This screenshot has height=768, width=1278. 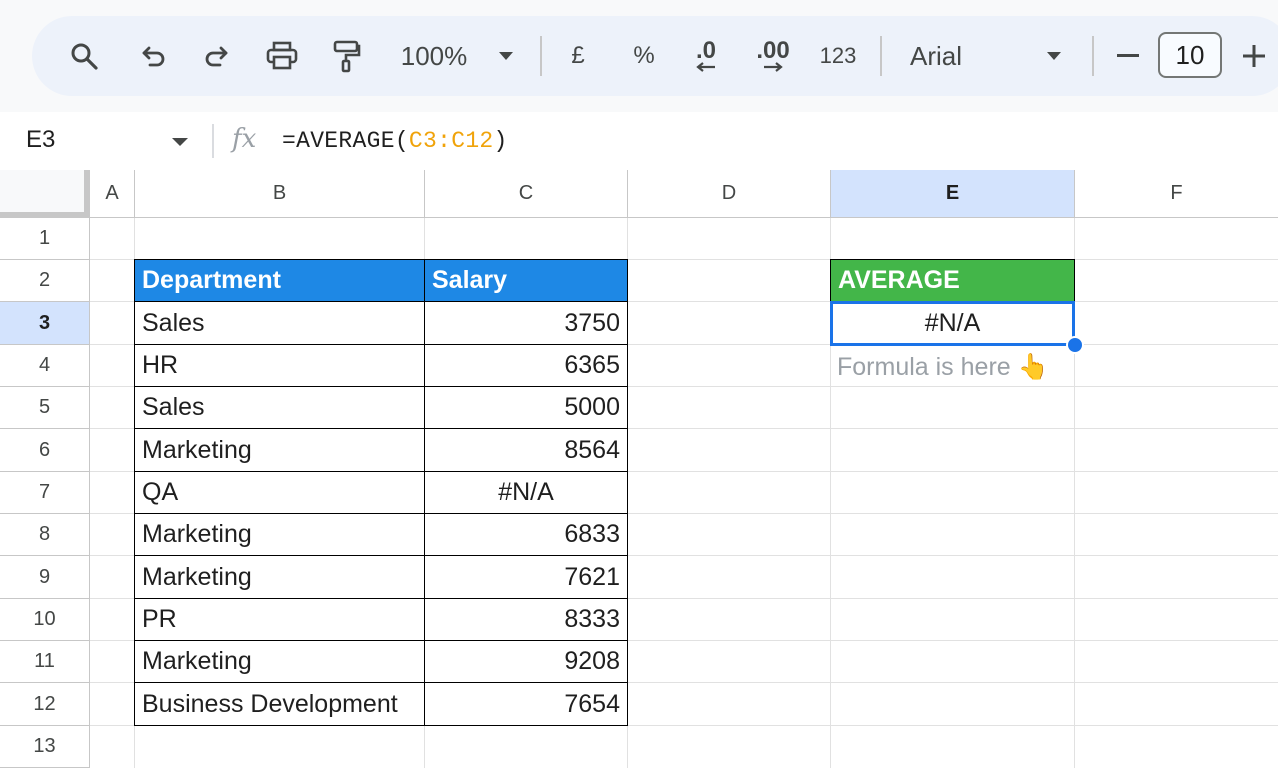 What do you see at coordinates (952, 323) in the screenshot?
I see `selected-cell-e3: #N/A` at bounding box center [952, 323].